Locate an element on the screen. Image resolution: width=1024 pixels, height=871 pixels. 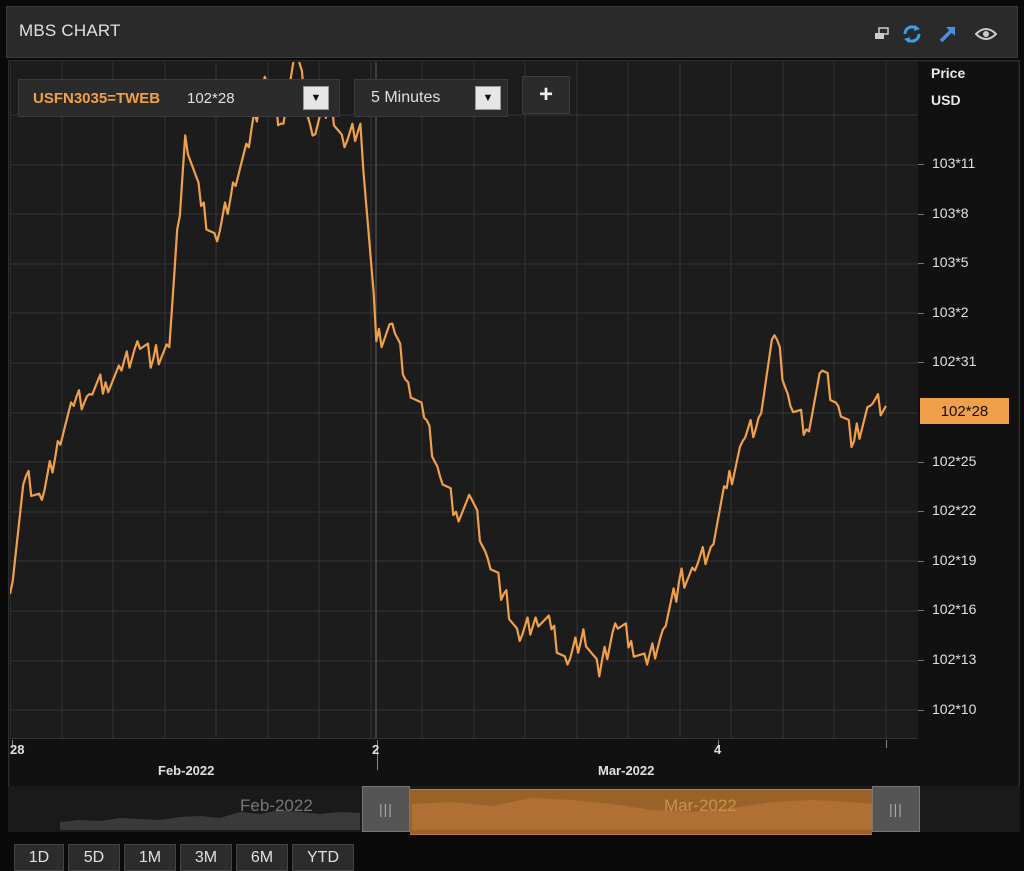
ytick-label: 102*22 is located at coordinates (954, 510).